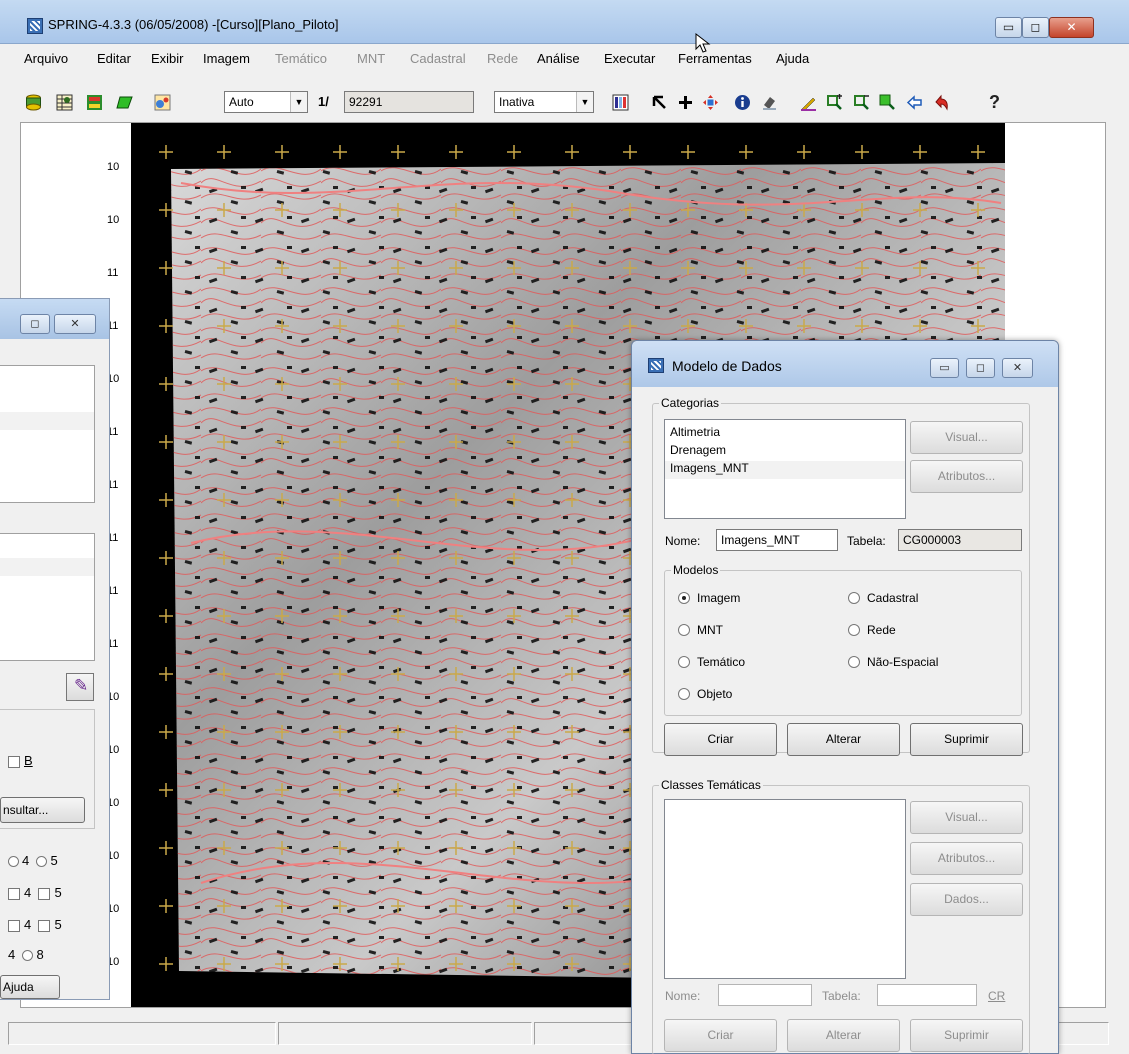 This screenshot has width=1129, height=1054. Describe the element at coordinates (1008, 27) in the screenshot. I see `minimize-button: ▭` at that location.